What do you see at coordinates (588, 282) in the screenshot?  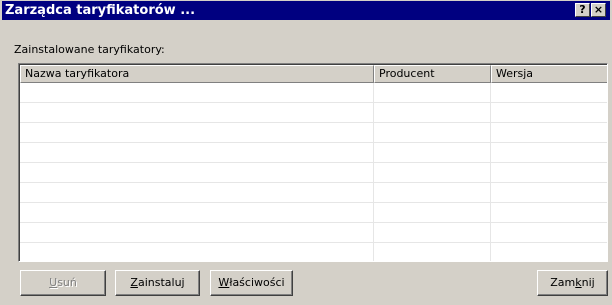 I see `close-label: nij` at bounding box center [588, 282].